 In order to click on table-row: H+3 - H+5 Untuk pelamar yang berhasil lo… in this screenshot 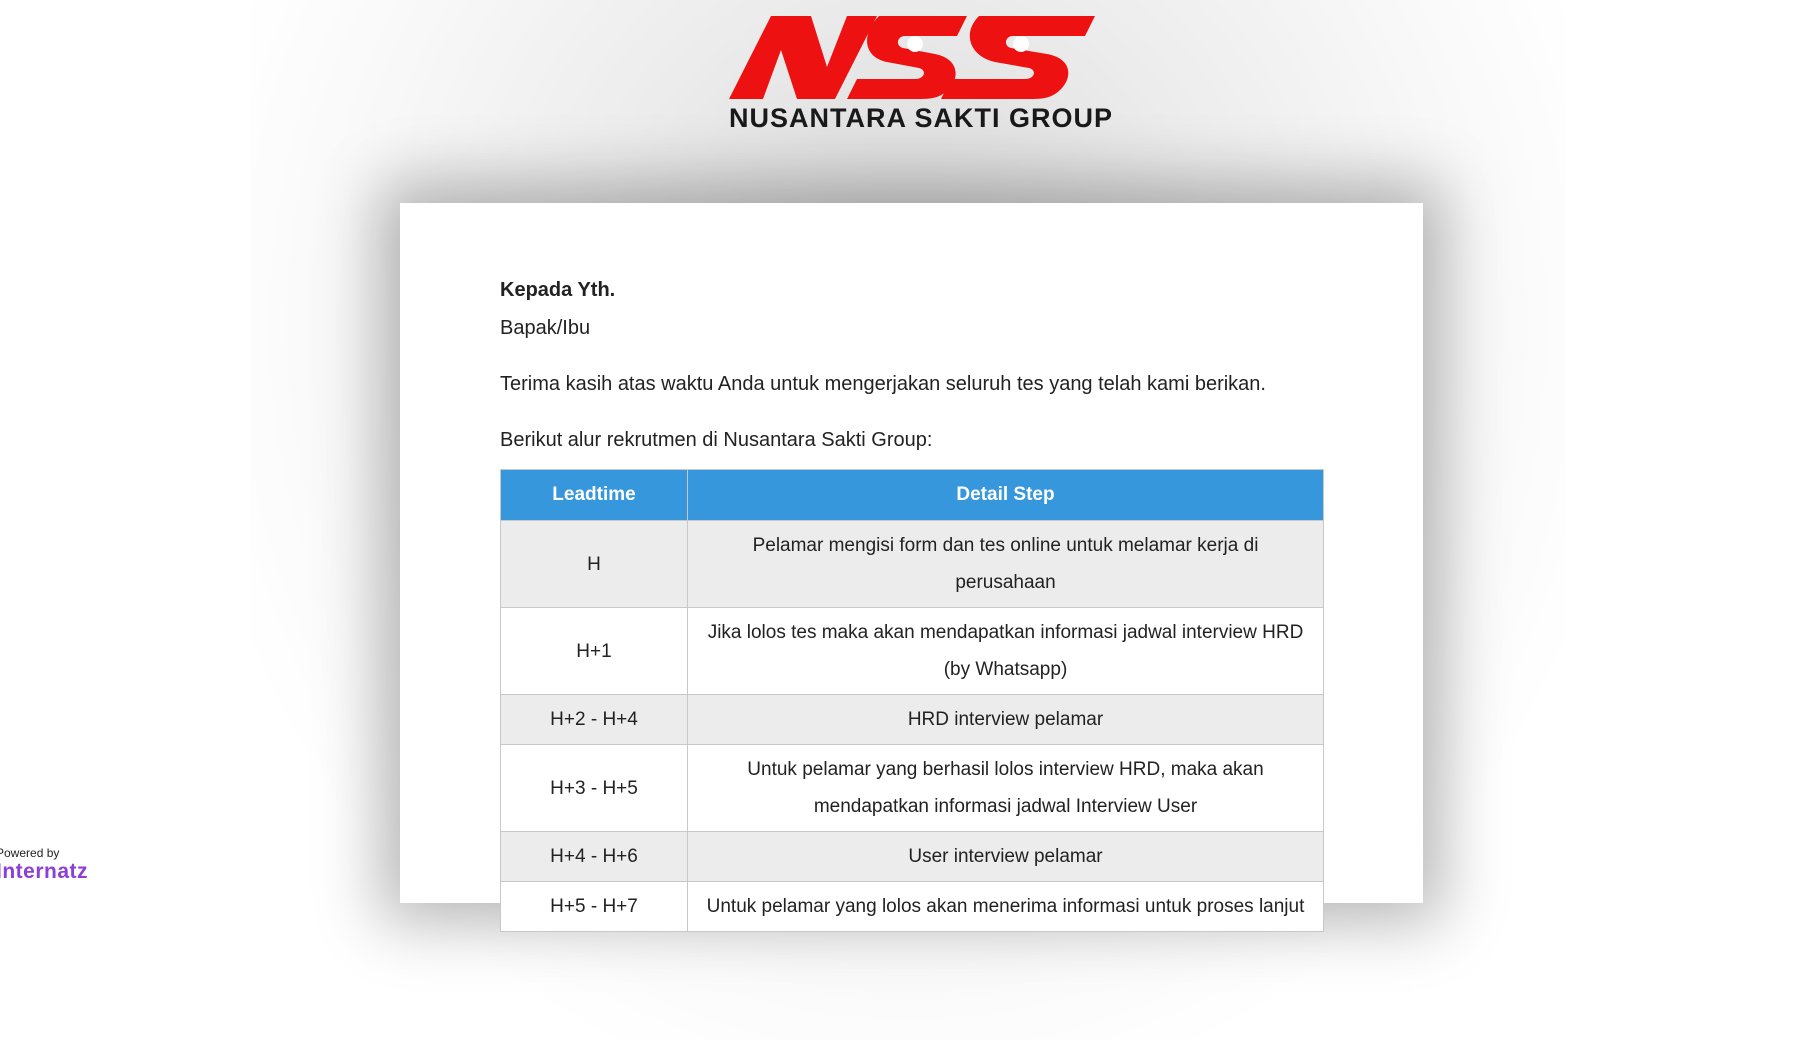, I will do `click(912, 788)`.